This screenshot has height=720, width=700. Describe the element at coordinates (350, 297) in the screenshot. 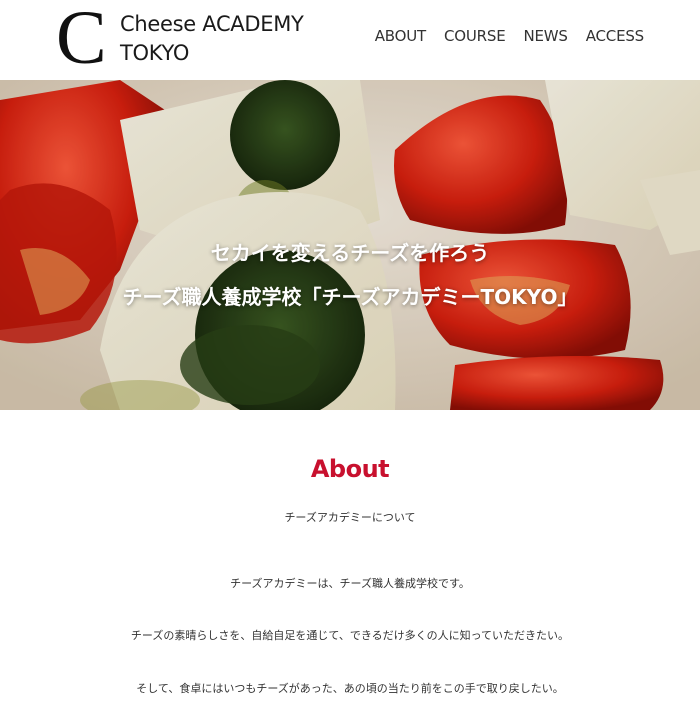

I see `hero-subheadline: チーズ職人養成学校「チーズアカデミーTOKYO」` at that location.